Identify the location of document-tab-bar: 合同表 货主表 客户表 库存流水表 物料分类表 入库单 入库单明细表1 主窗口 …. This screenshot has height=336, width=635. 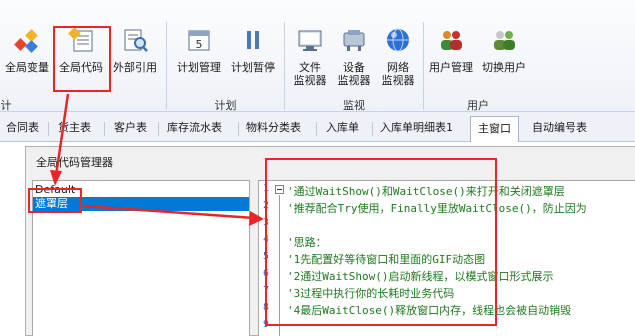
(317, 127).